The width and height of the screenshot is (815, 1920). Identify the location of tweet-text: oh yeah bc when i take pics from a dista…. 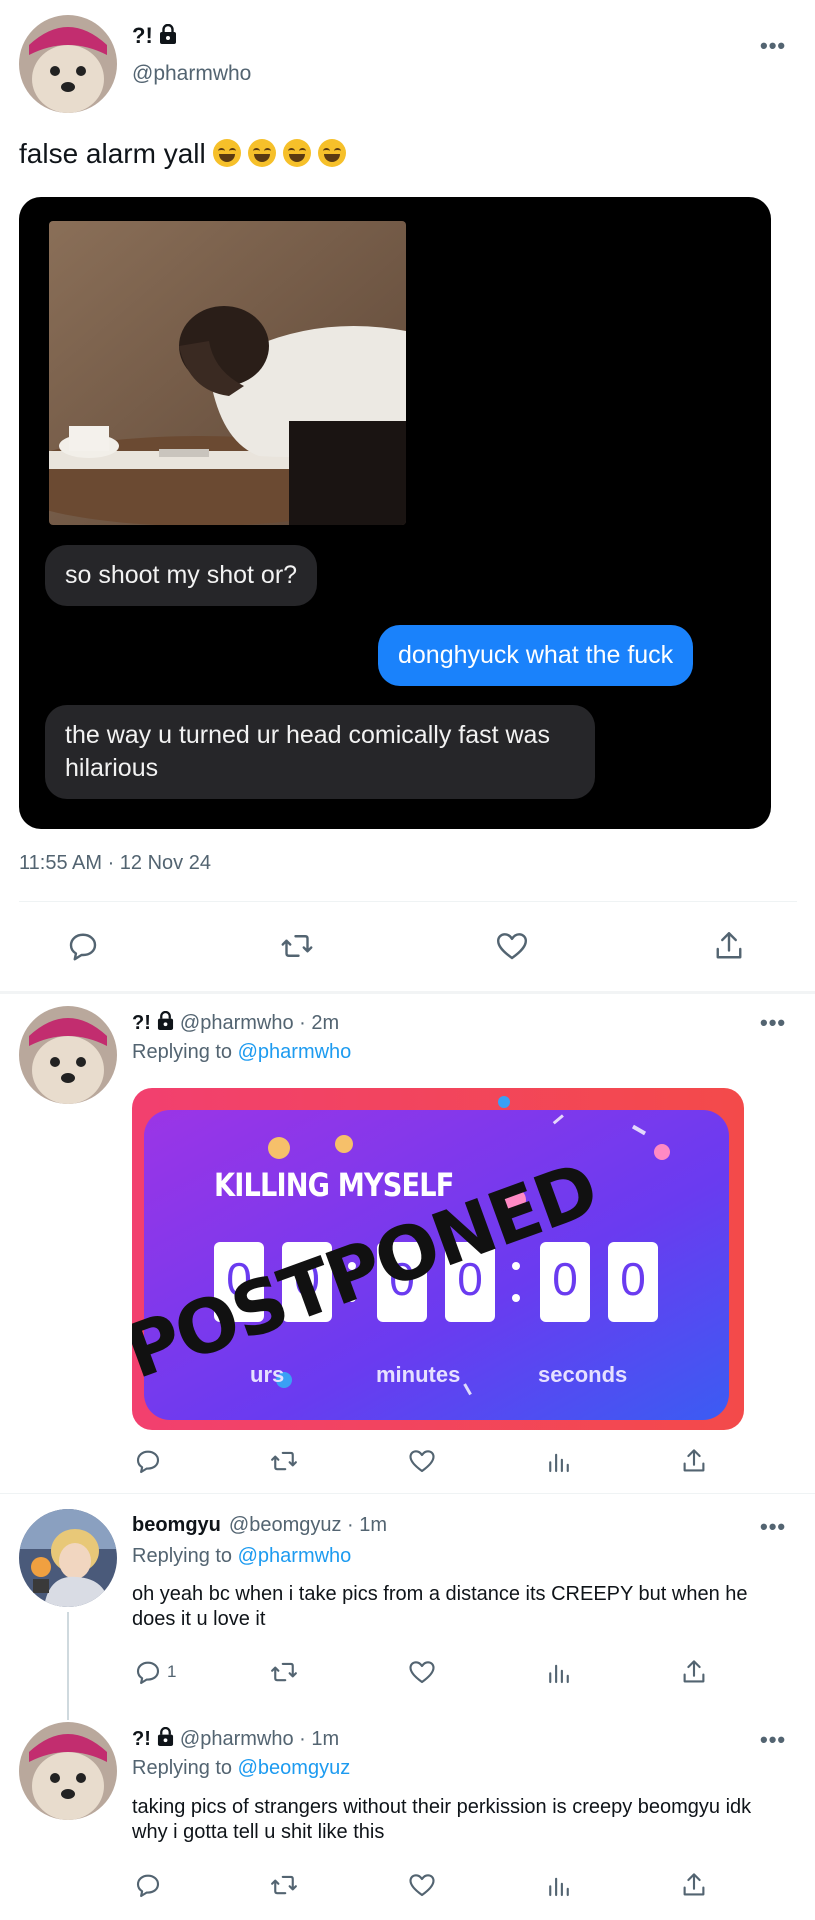
(440, 1606).